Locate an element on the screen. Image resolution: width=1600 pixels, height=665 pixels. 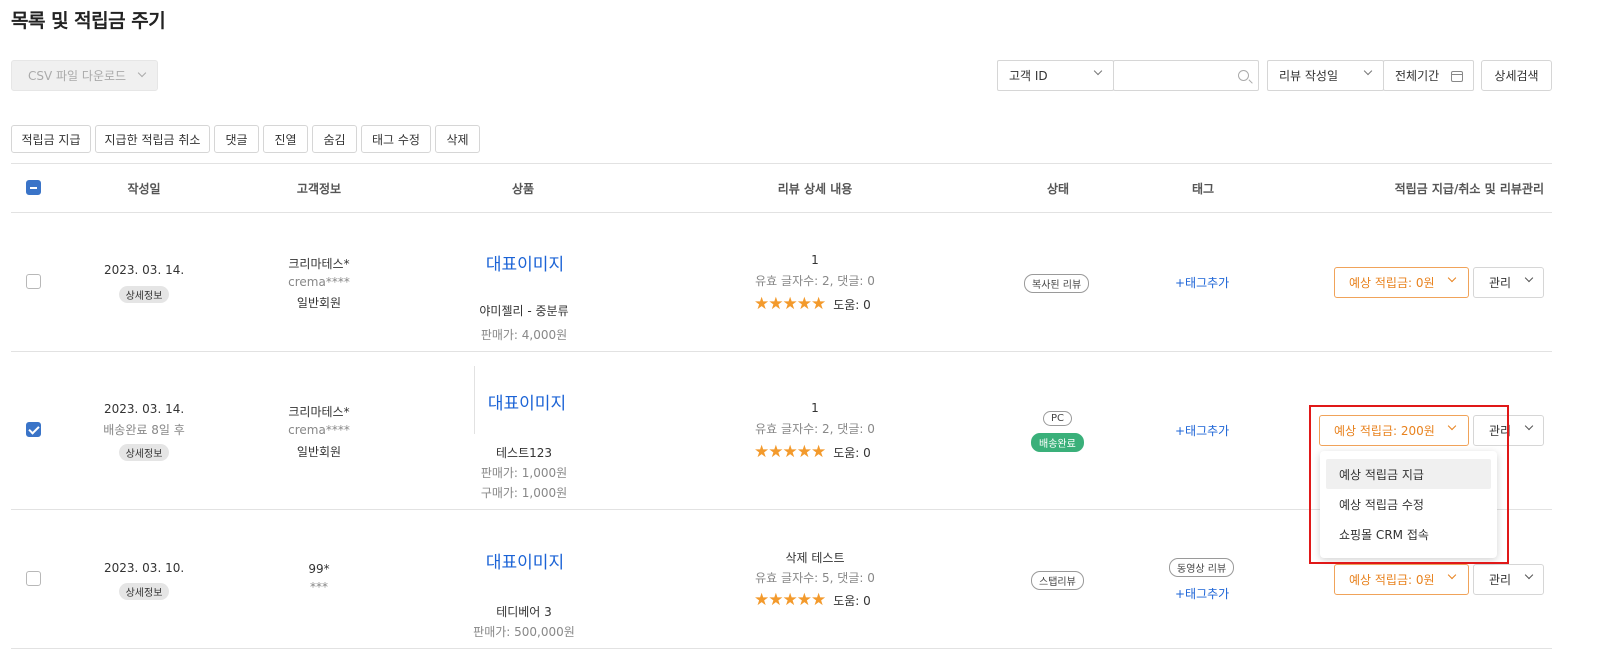
product-name: 야미젤리 - 중분류 is located at coordinates (524, 311).